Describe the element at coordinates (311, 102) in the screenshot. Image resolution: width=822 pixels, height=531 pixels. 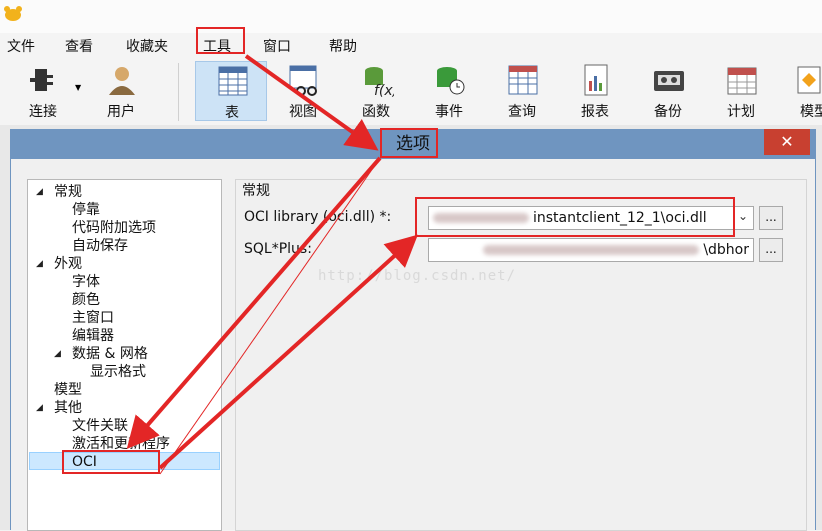
I see `arrow-tools-to-dialog` at that location.